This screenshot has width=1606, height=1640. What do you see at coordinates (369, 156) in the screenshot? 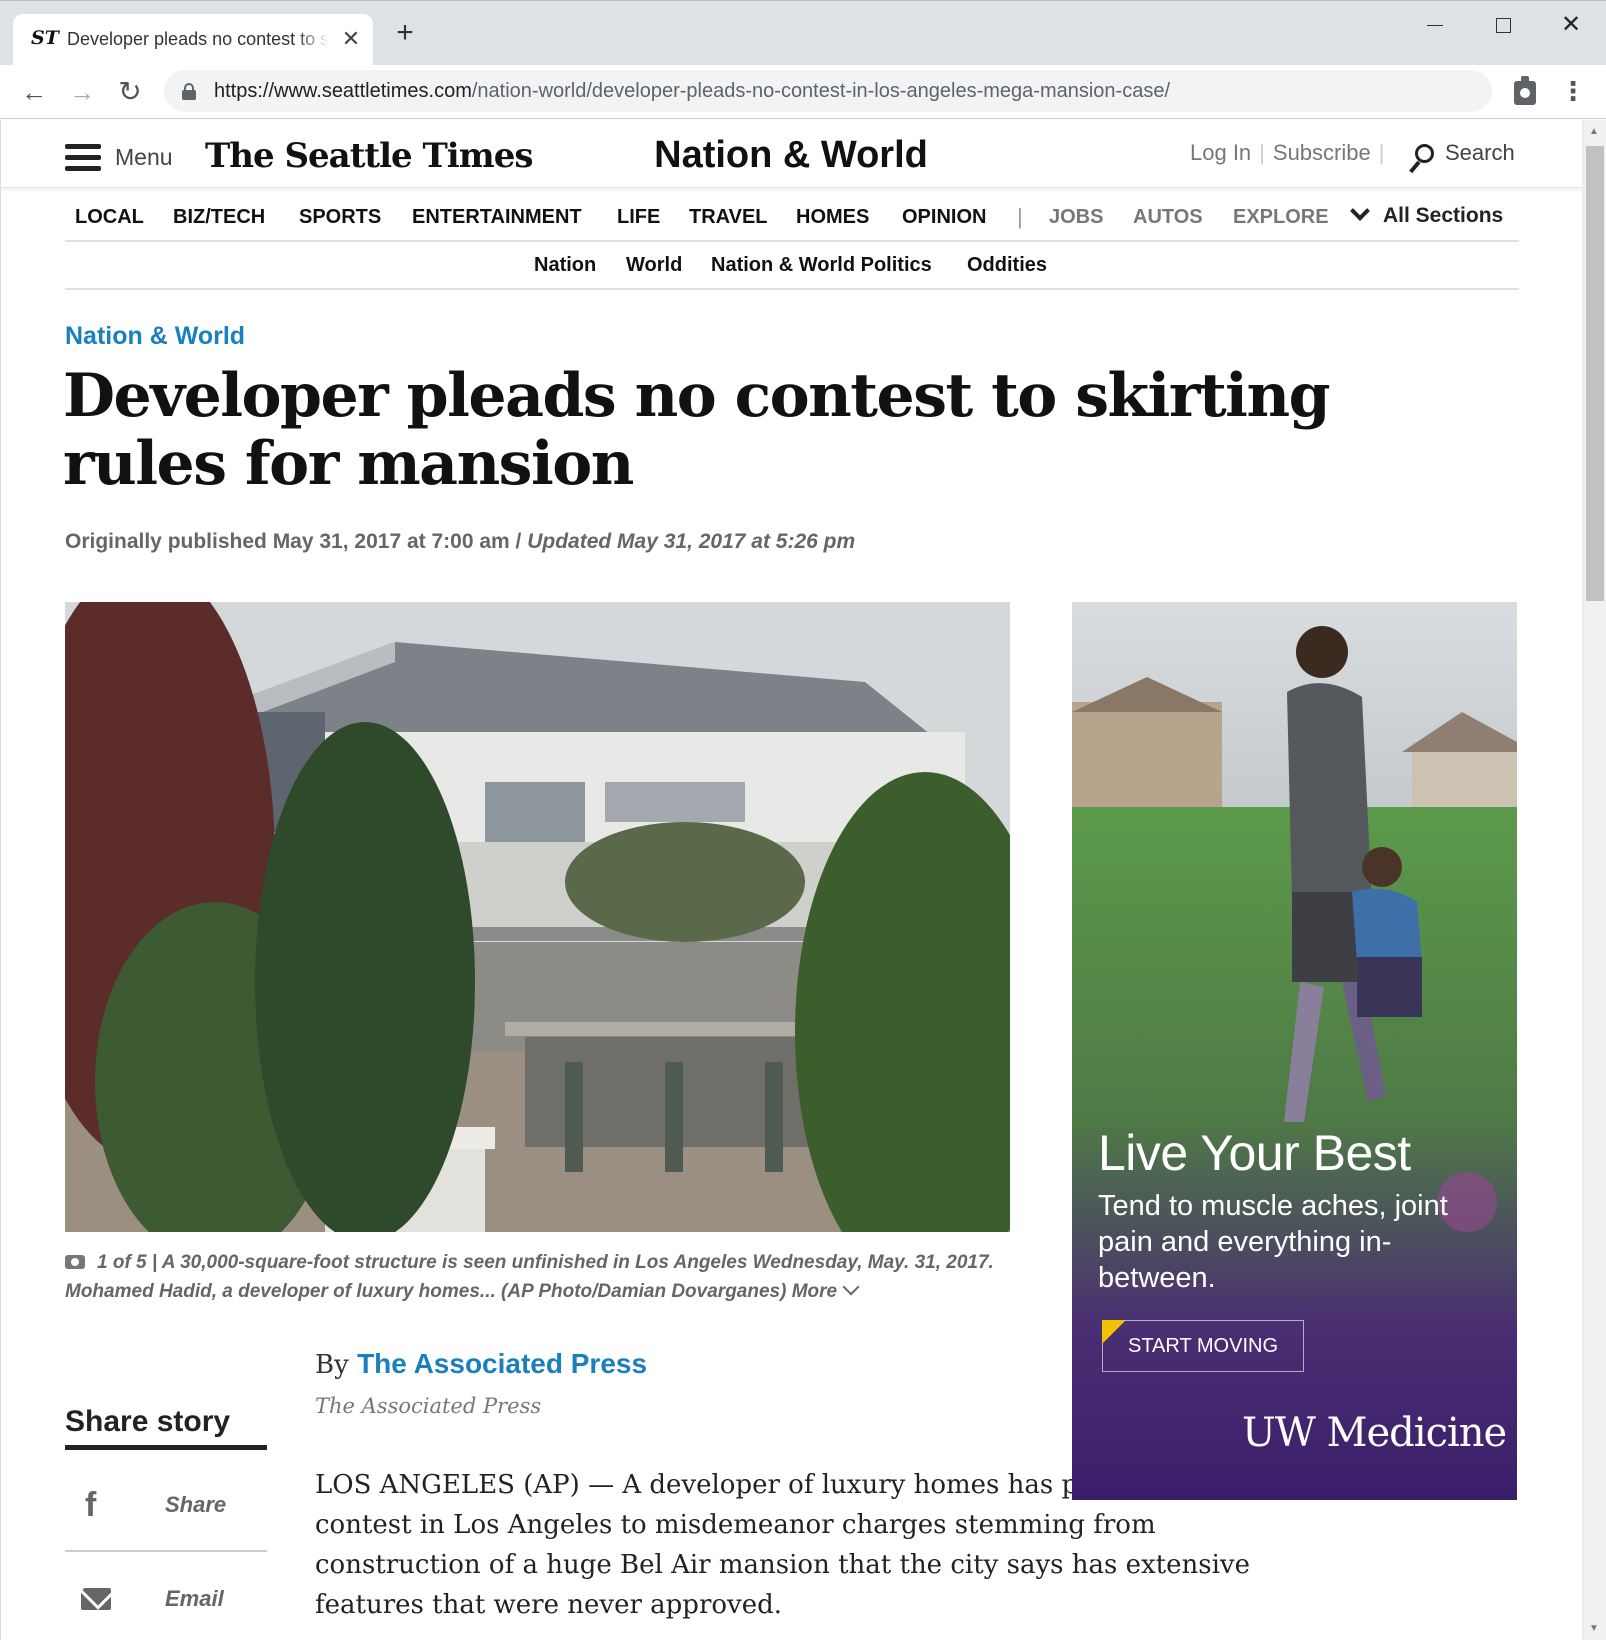
I see `seattle-times-logo: The Seattle Times` at bounding box center [369, 156].